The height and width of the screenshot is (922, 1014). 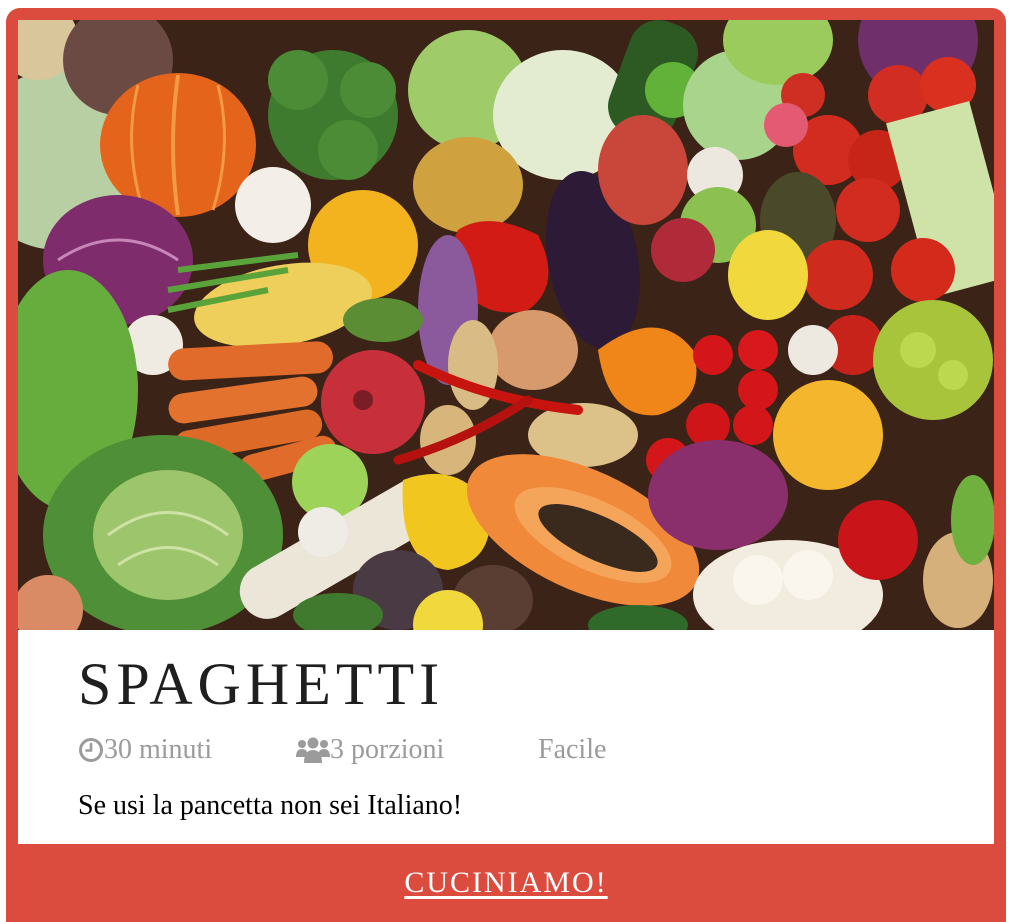 I want to click on difficulty-label: Facile, so click(x=572, y=749).